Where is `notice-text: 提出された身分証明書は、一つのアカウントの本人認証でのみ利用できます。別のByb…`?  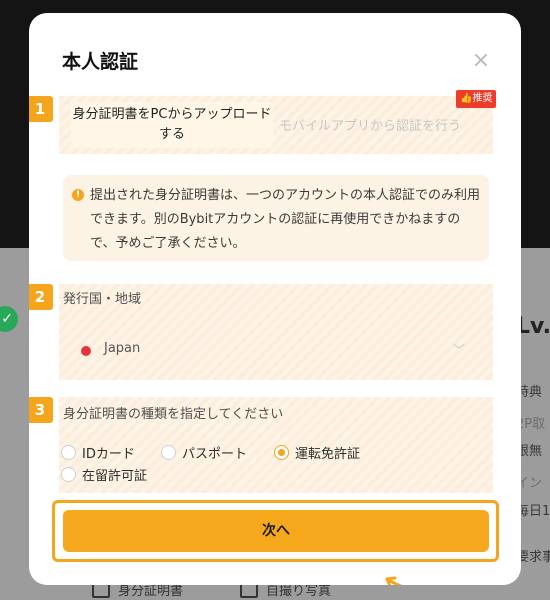
notice-text: 提出された身分証明書は、一つのアカウントの本人認証でのみ利用できます。別のByb… is located at coordinates (285, 219).